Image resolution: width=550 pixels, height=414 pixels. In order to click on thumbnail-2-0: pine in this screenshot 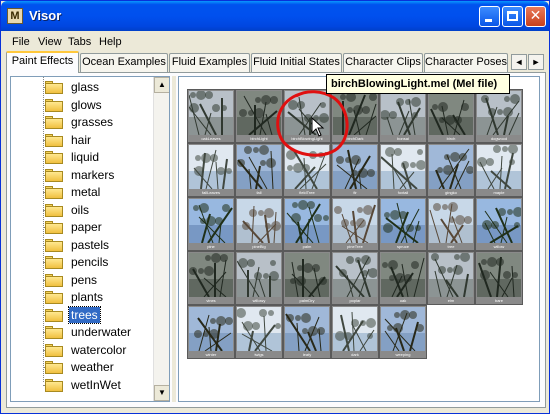, I will do `click(211, 224)`.